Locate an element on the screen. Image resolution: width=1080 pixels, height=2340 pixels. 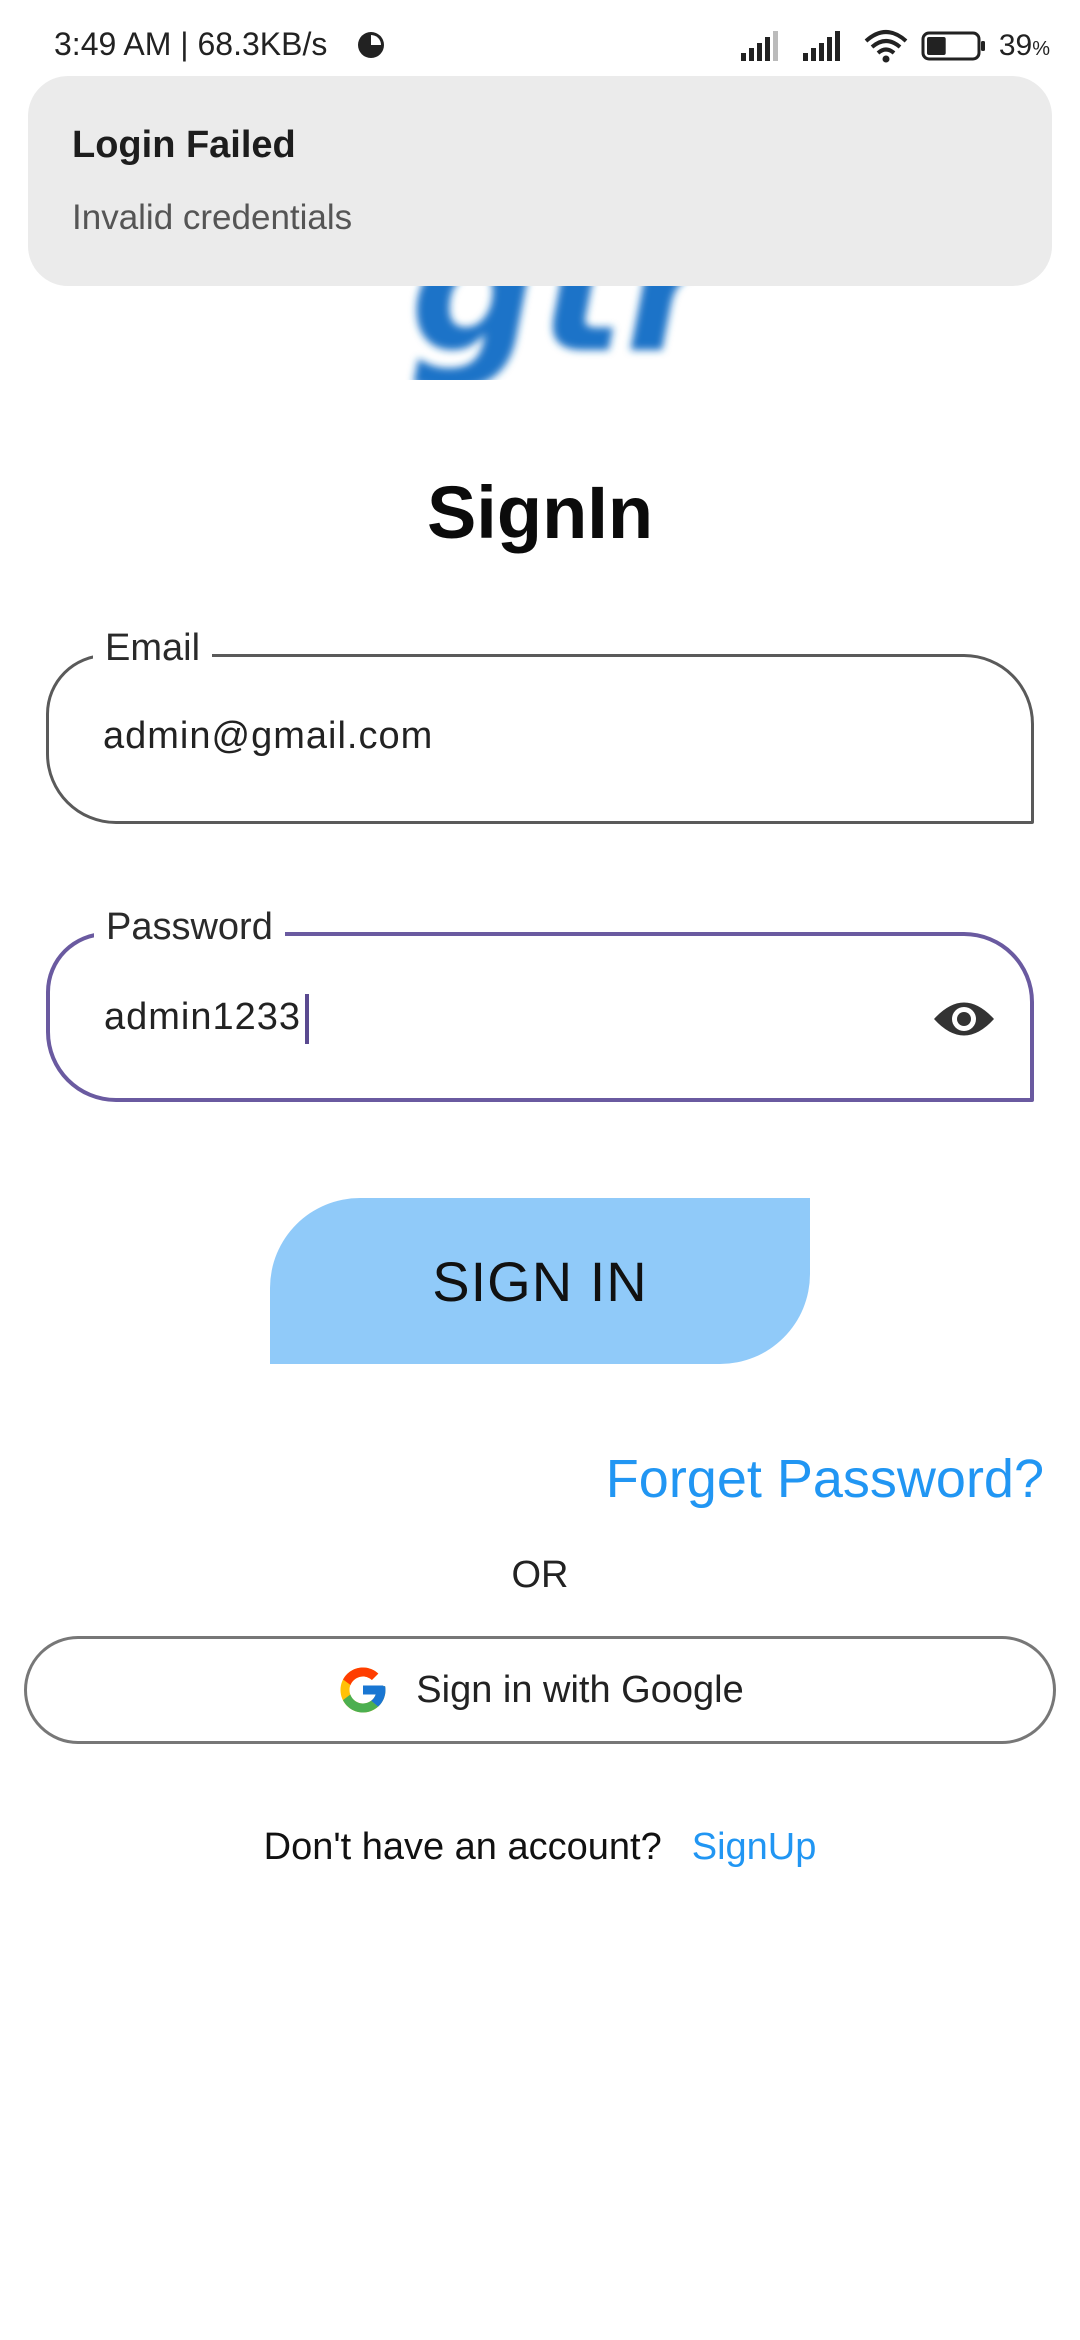
toast-title: Login Failed is located at coordinates (184, 145).